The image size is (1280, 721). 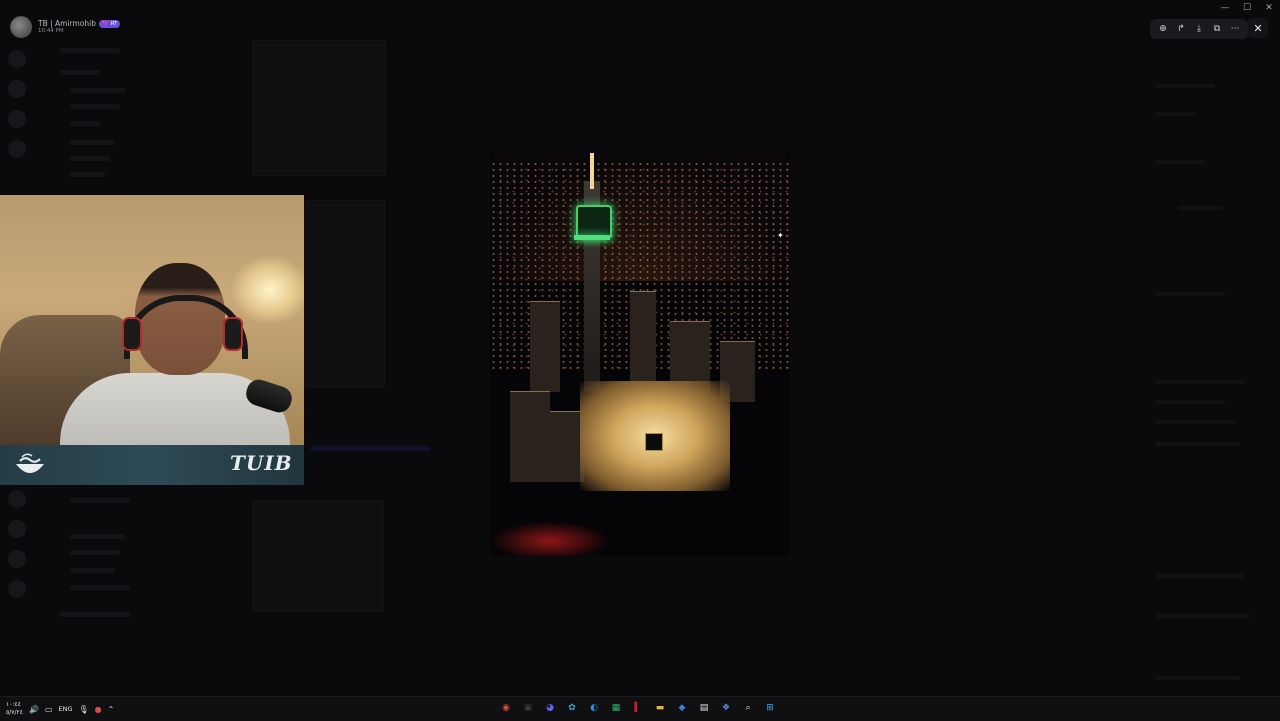 I want to click on app-tray-icon: ●, so click(x=98, y=709).